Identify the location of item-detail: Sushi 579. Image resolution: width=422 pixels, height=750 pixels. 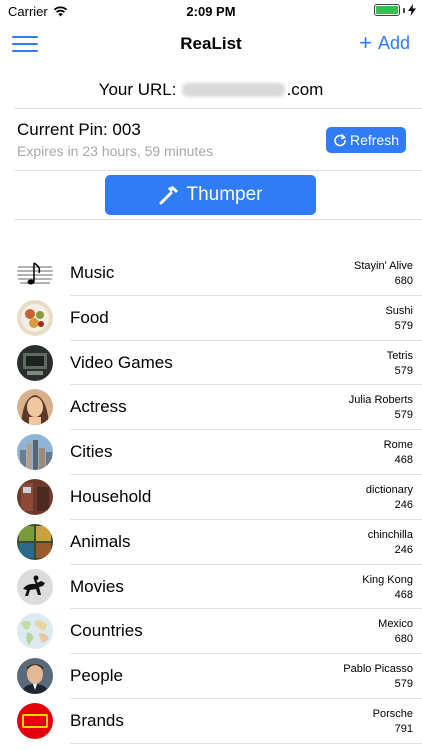
(399, 319).